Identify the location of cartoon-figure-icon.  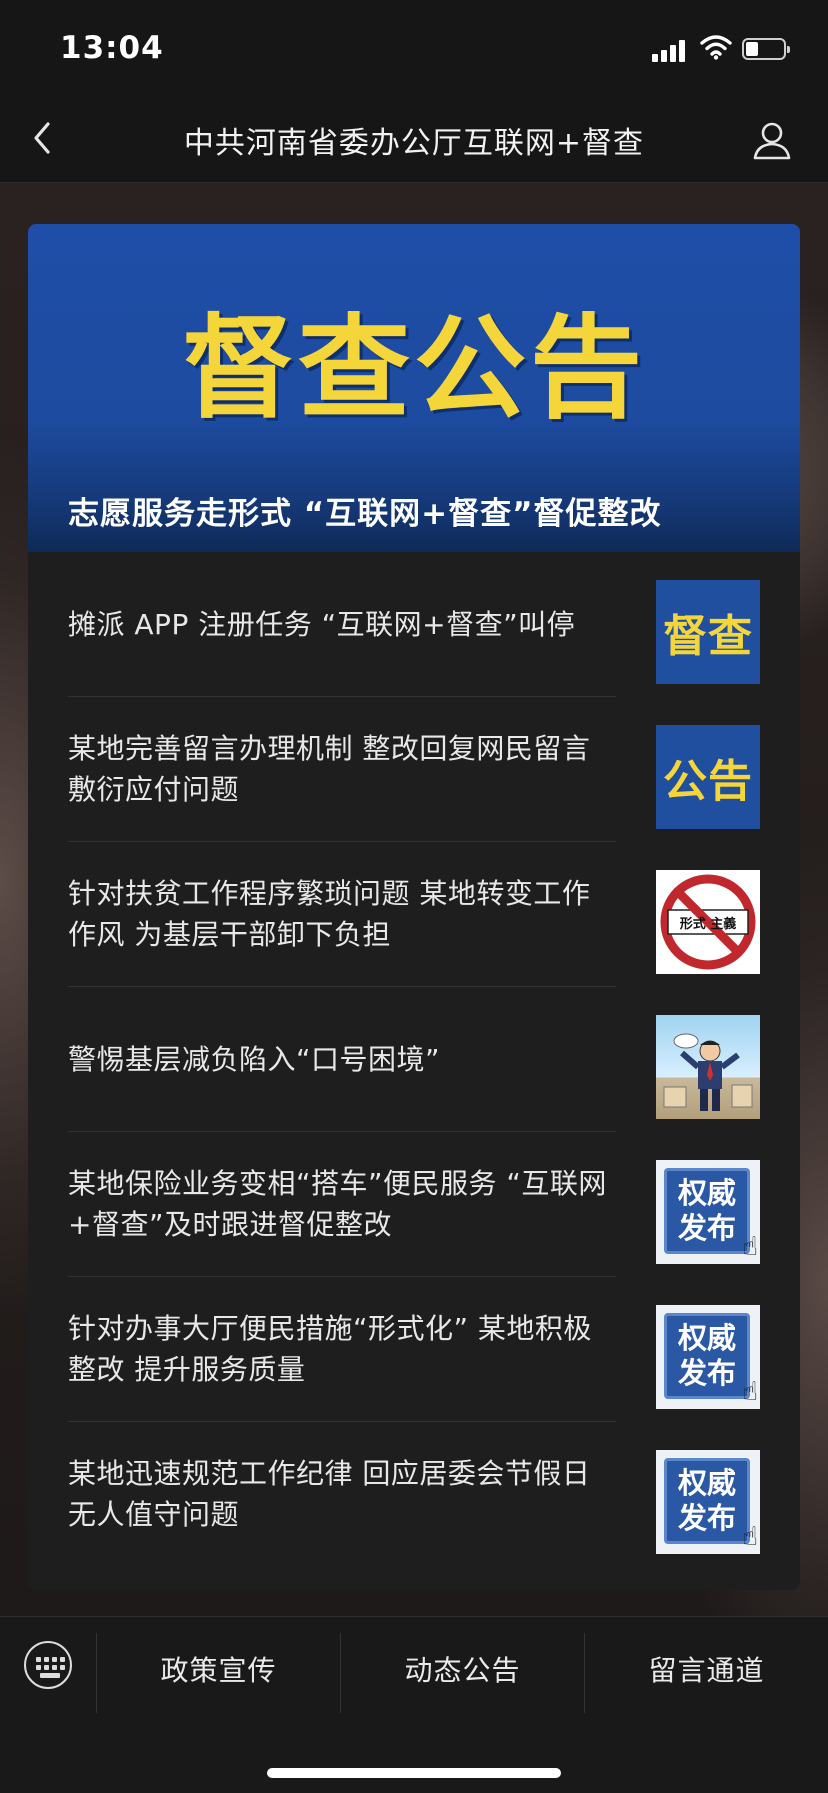
(708, 1072).